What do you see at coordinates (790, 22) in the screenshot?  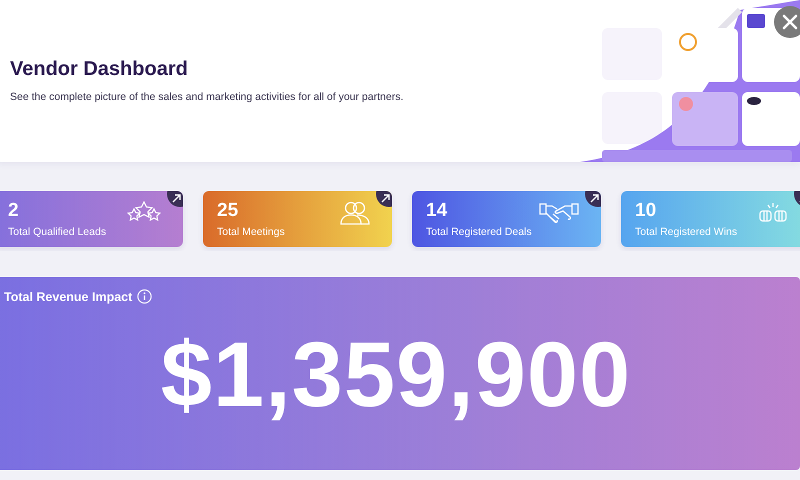 I see `close-icon` at bounding box center [790, 22].